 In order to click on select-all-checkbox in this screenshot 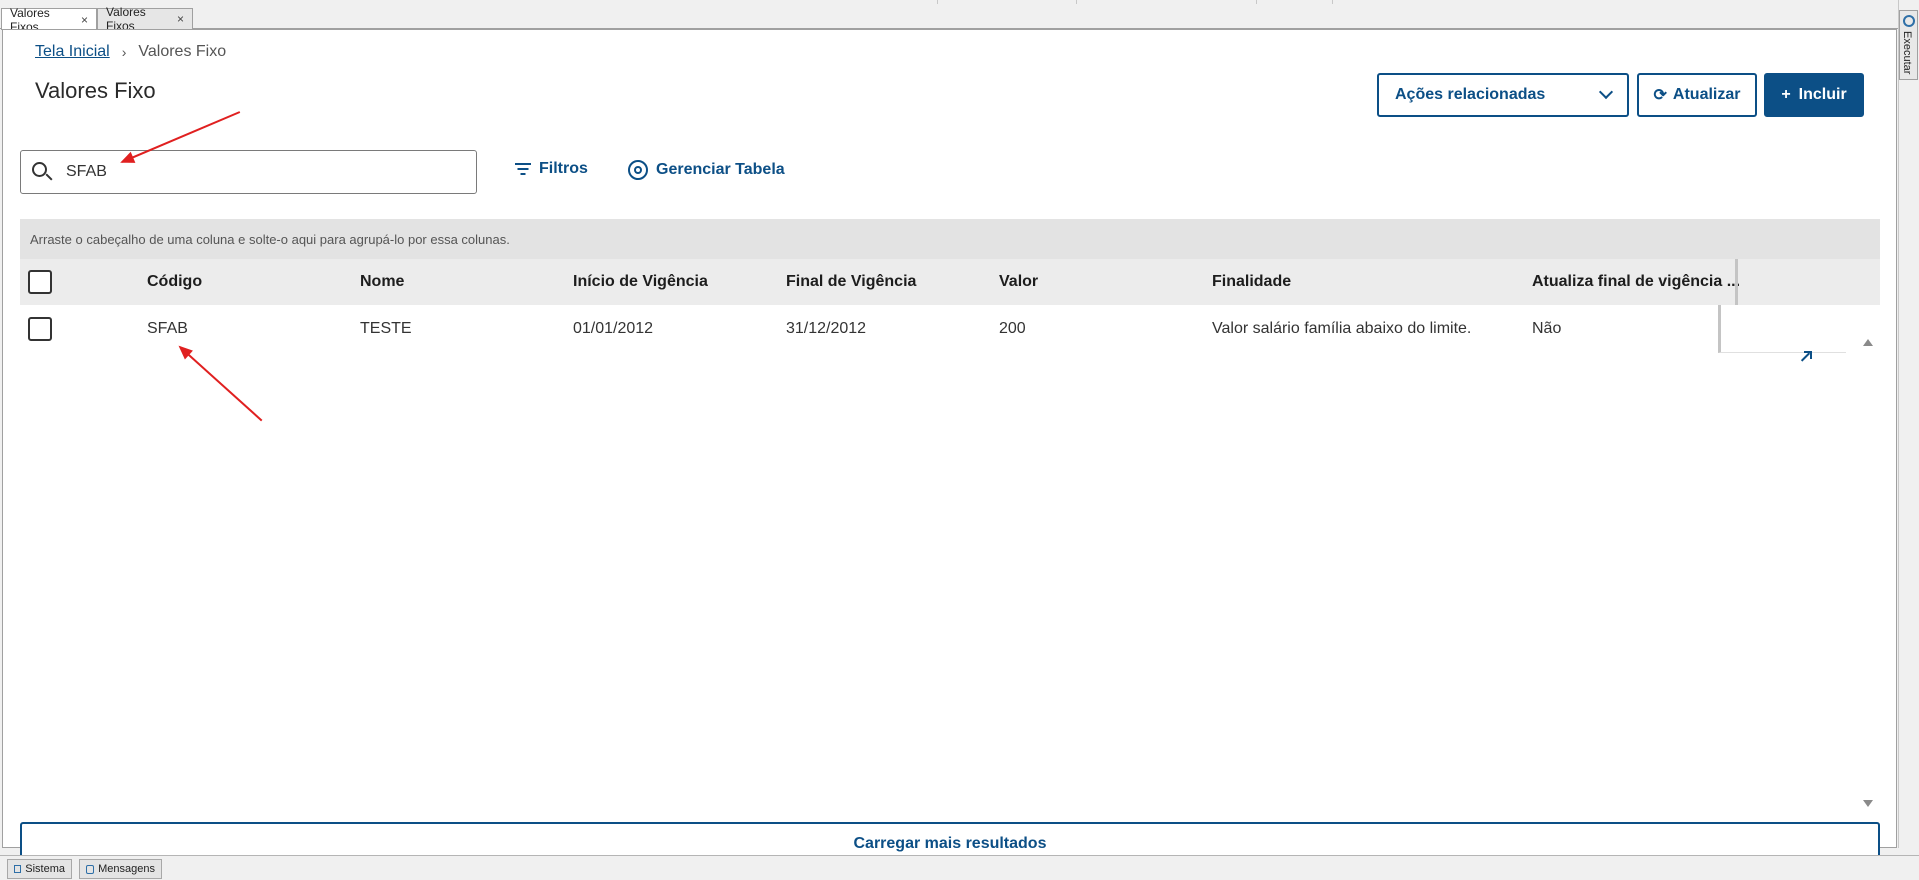, I will do `click(40, 282)`.